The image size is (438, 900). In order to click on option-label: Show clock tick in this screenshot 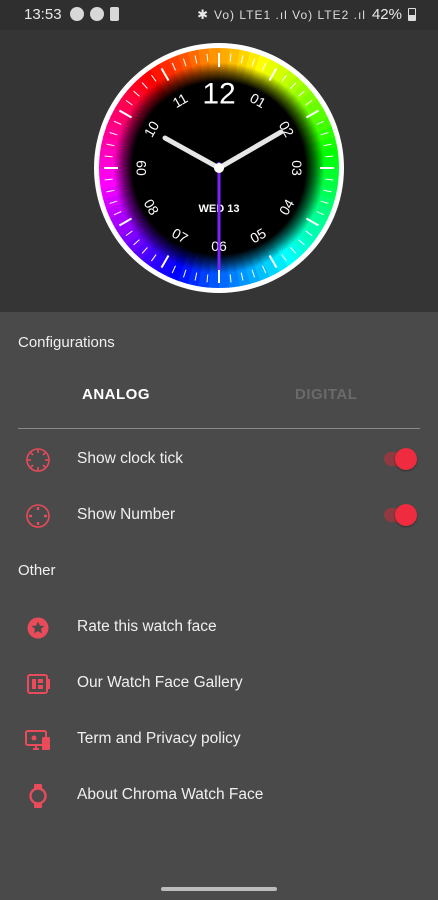, I will do `click(130, 458)`.